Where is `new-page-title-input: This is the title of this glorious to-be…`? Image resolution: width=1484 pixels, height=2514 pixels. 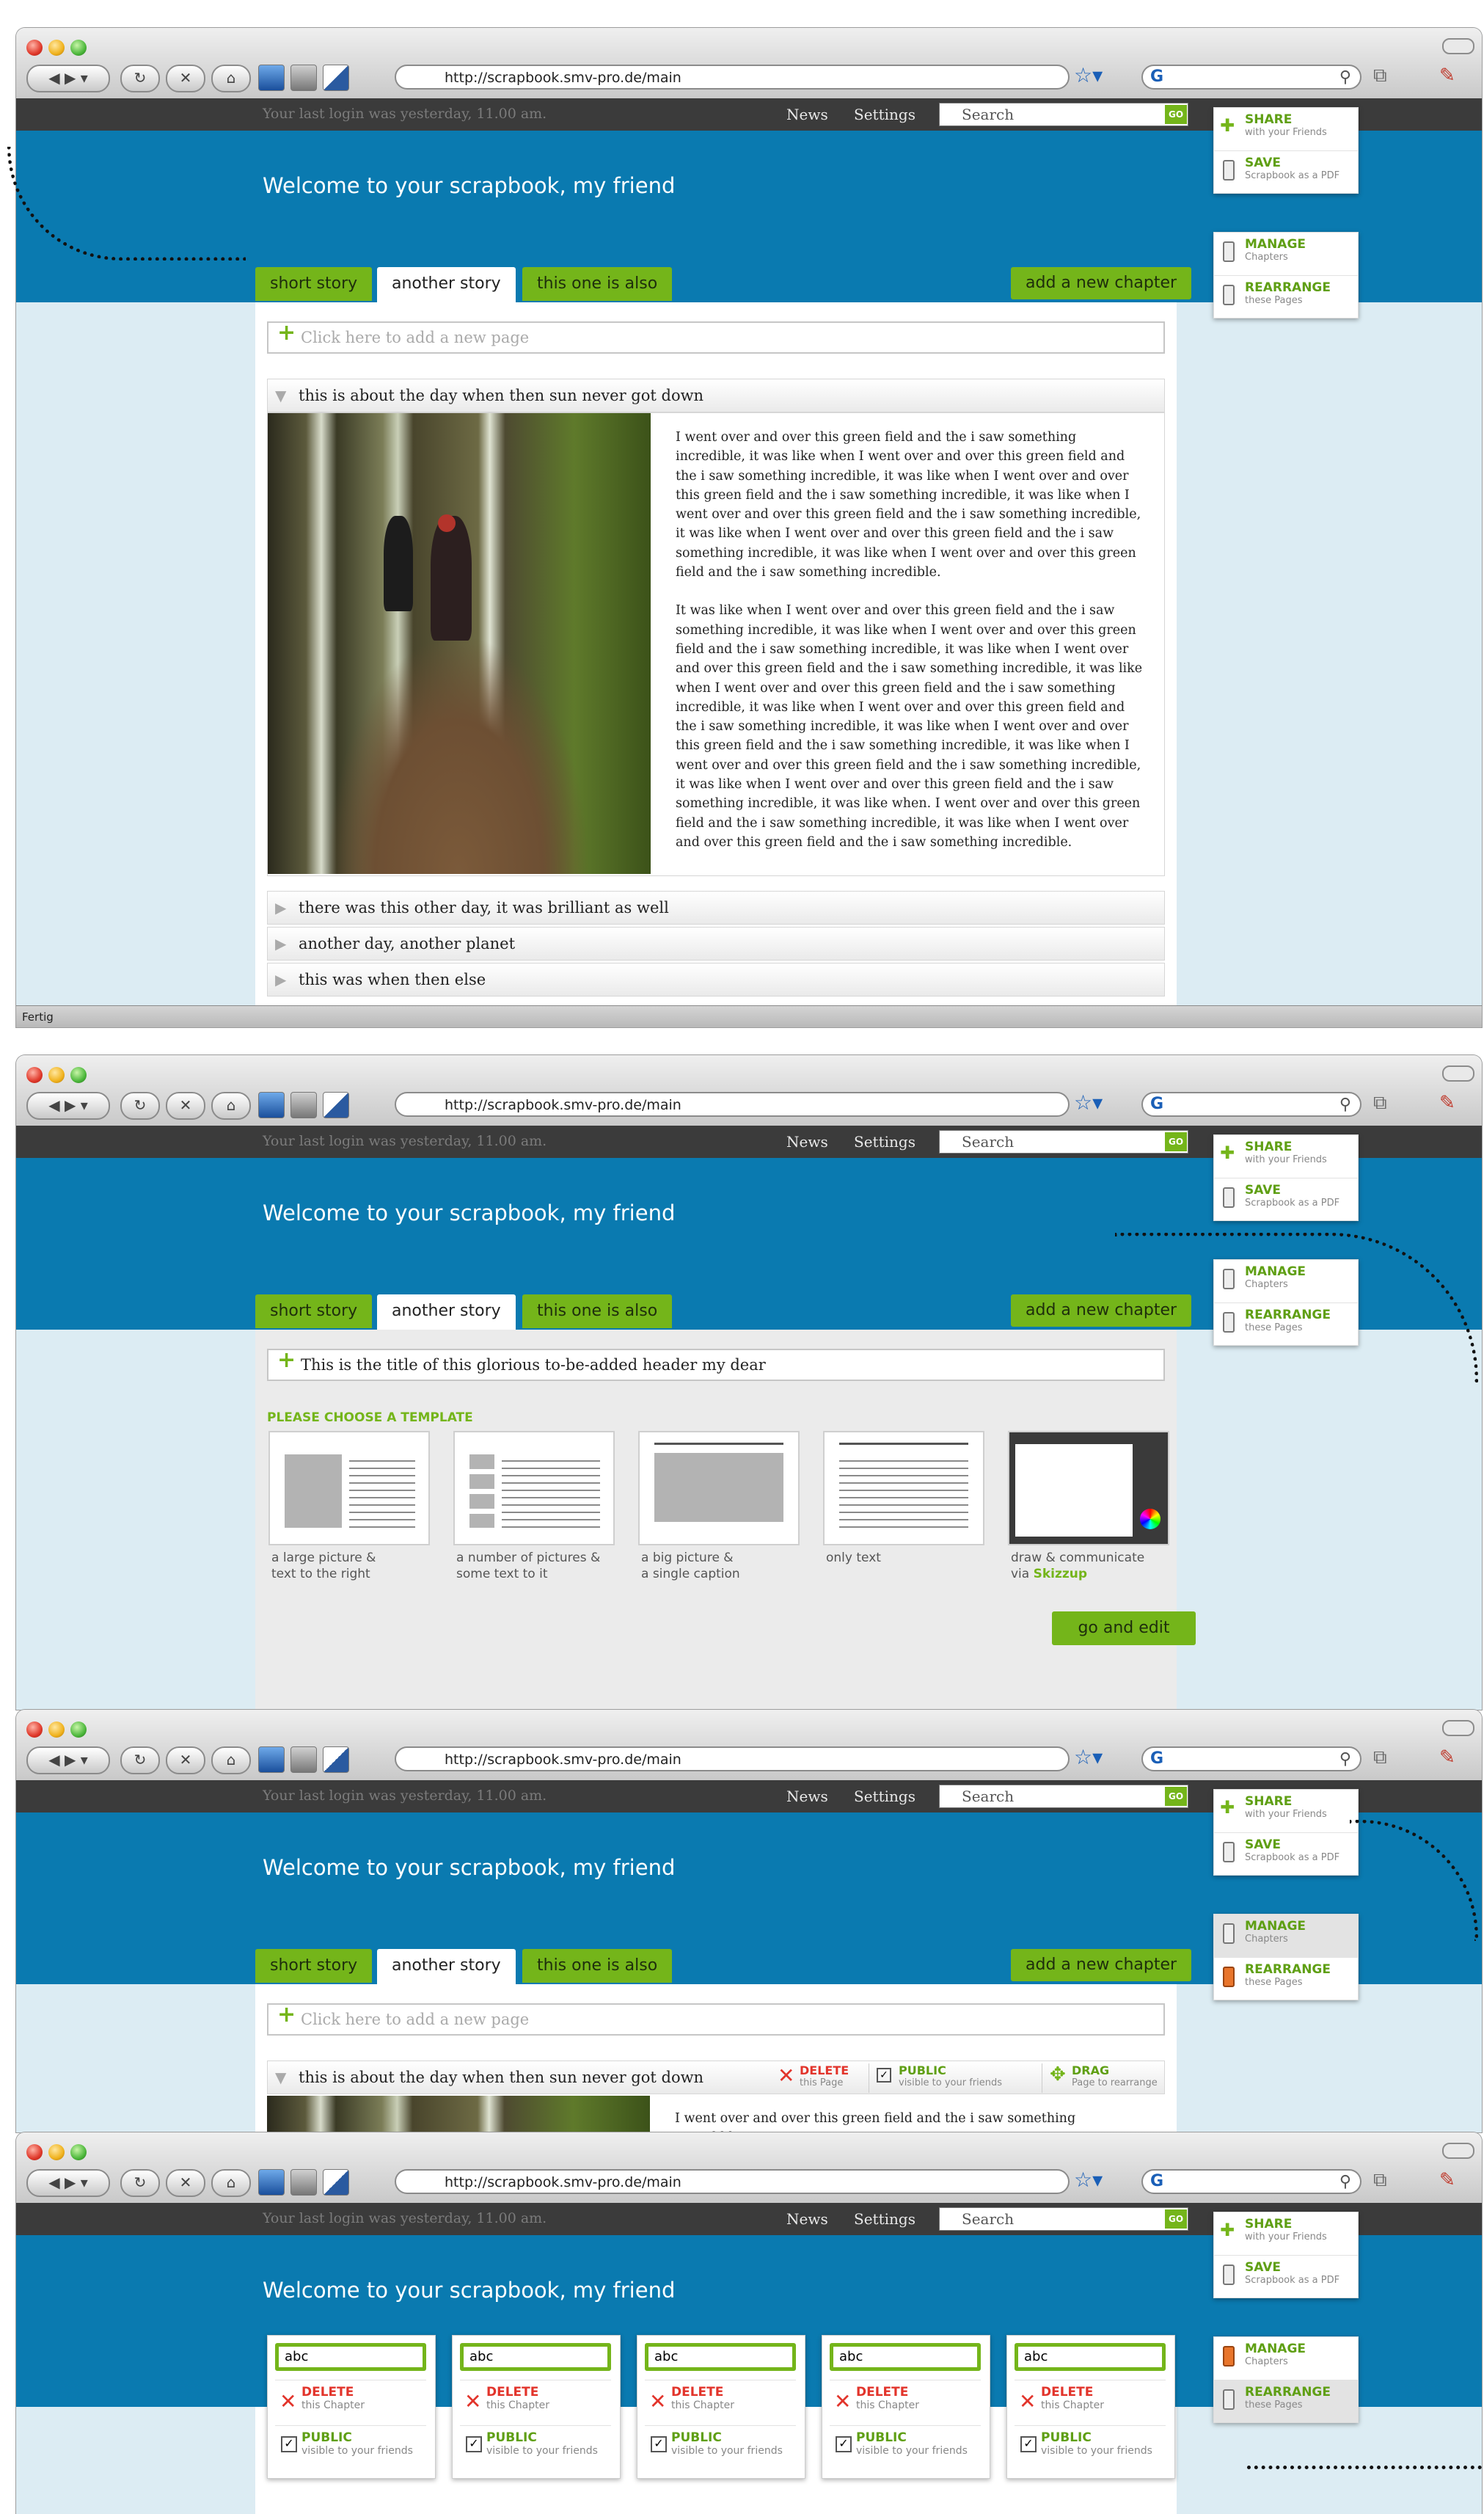 new-page-title-input: This is the title of this glorious to-be… is located at coordinates (716, 1365).